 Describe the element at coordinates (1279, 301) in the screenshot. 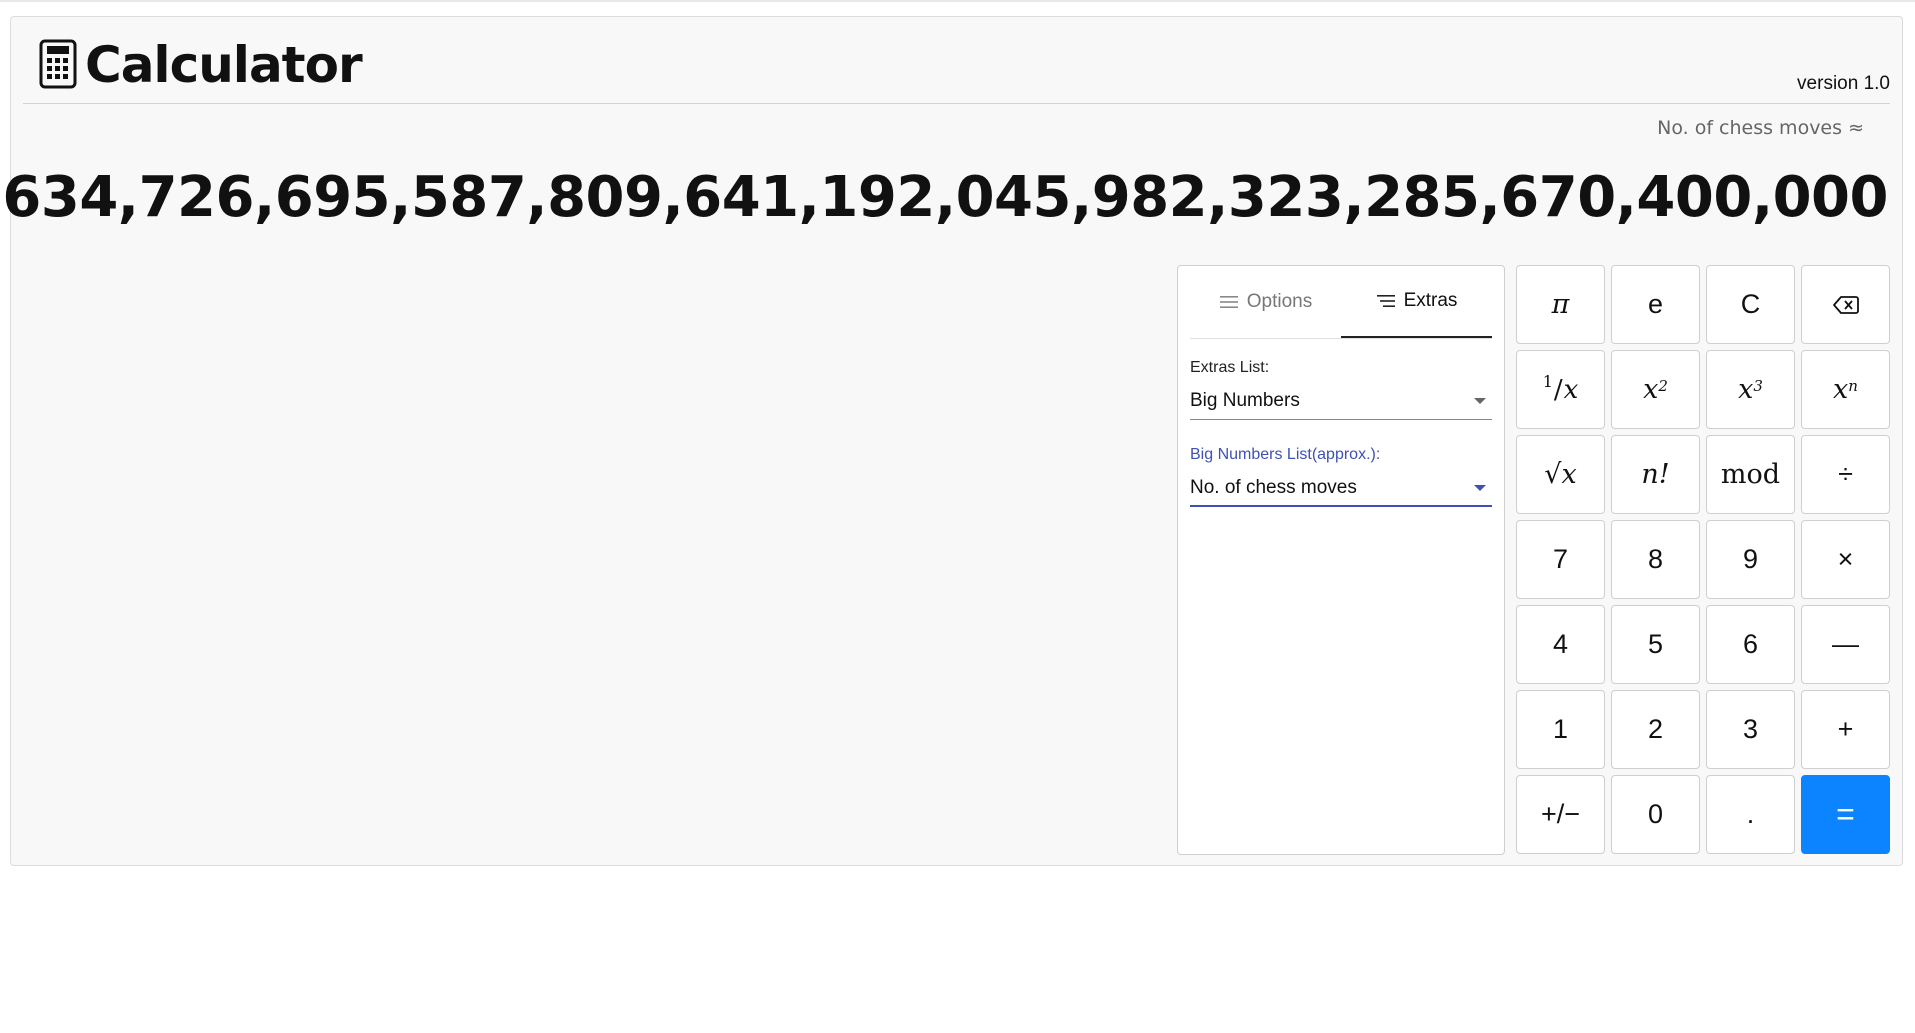

I see `tab-options-label: Options` at that location.